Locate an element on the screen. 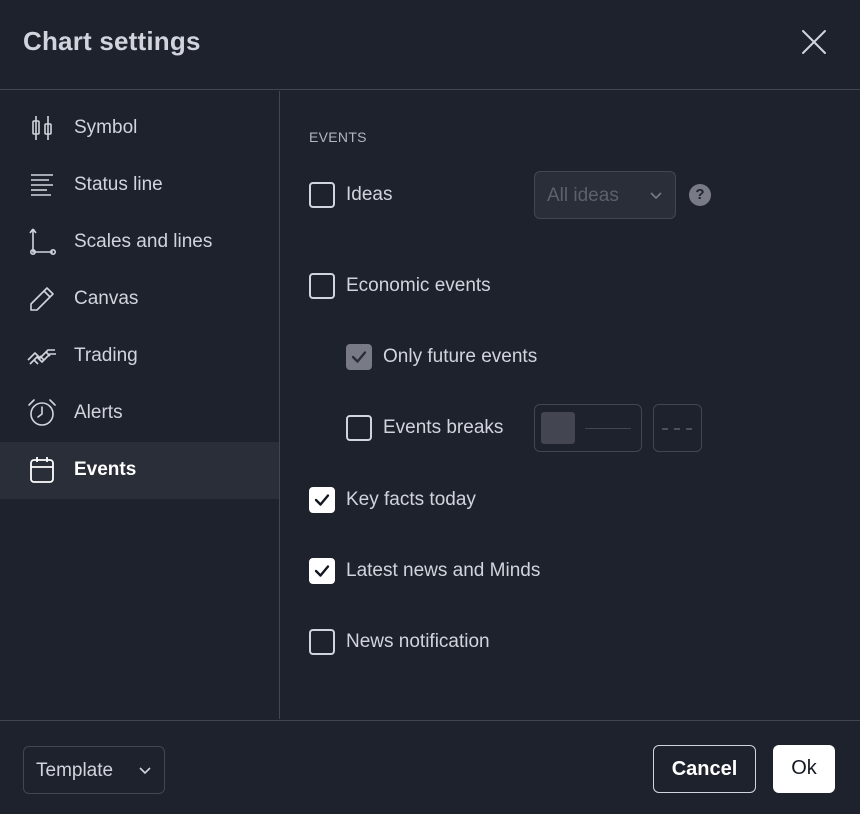  ok-label: Ok is located at coordinates (804, 768).